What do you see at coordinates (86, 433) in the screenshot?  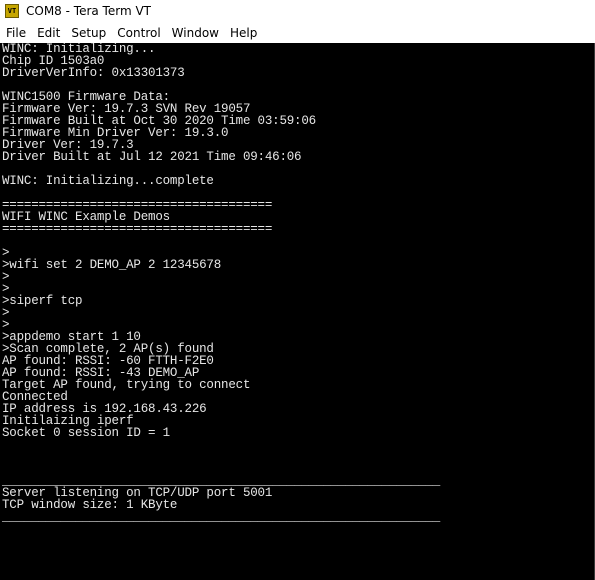 I see `terminal-line: Socket 0 session ID = 1` at bounding box center [86, 433].